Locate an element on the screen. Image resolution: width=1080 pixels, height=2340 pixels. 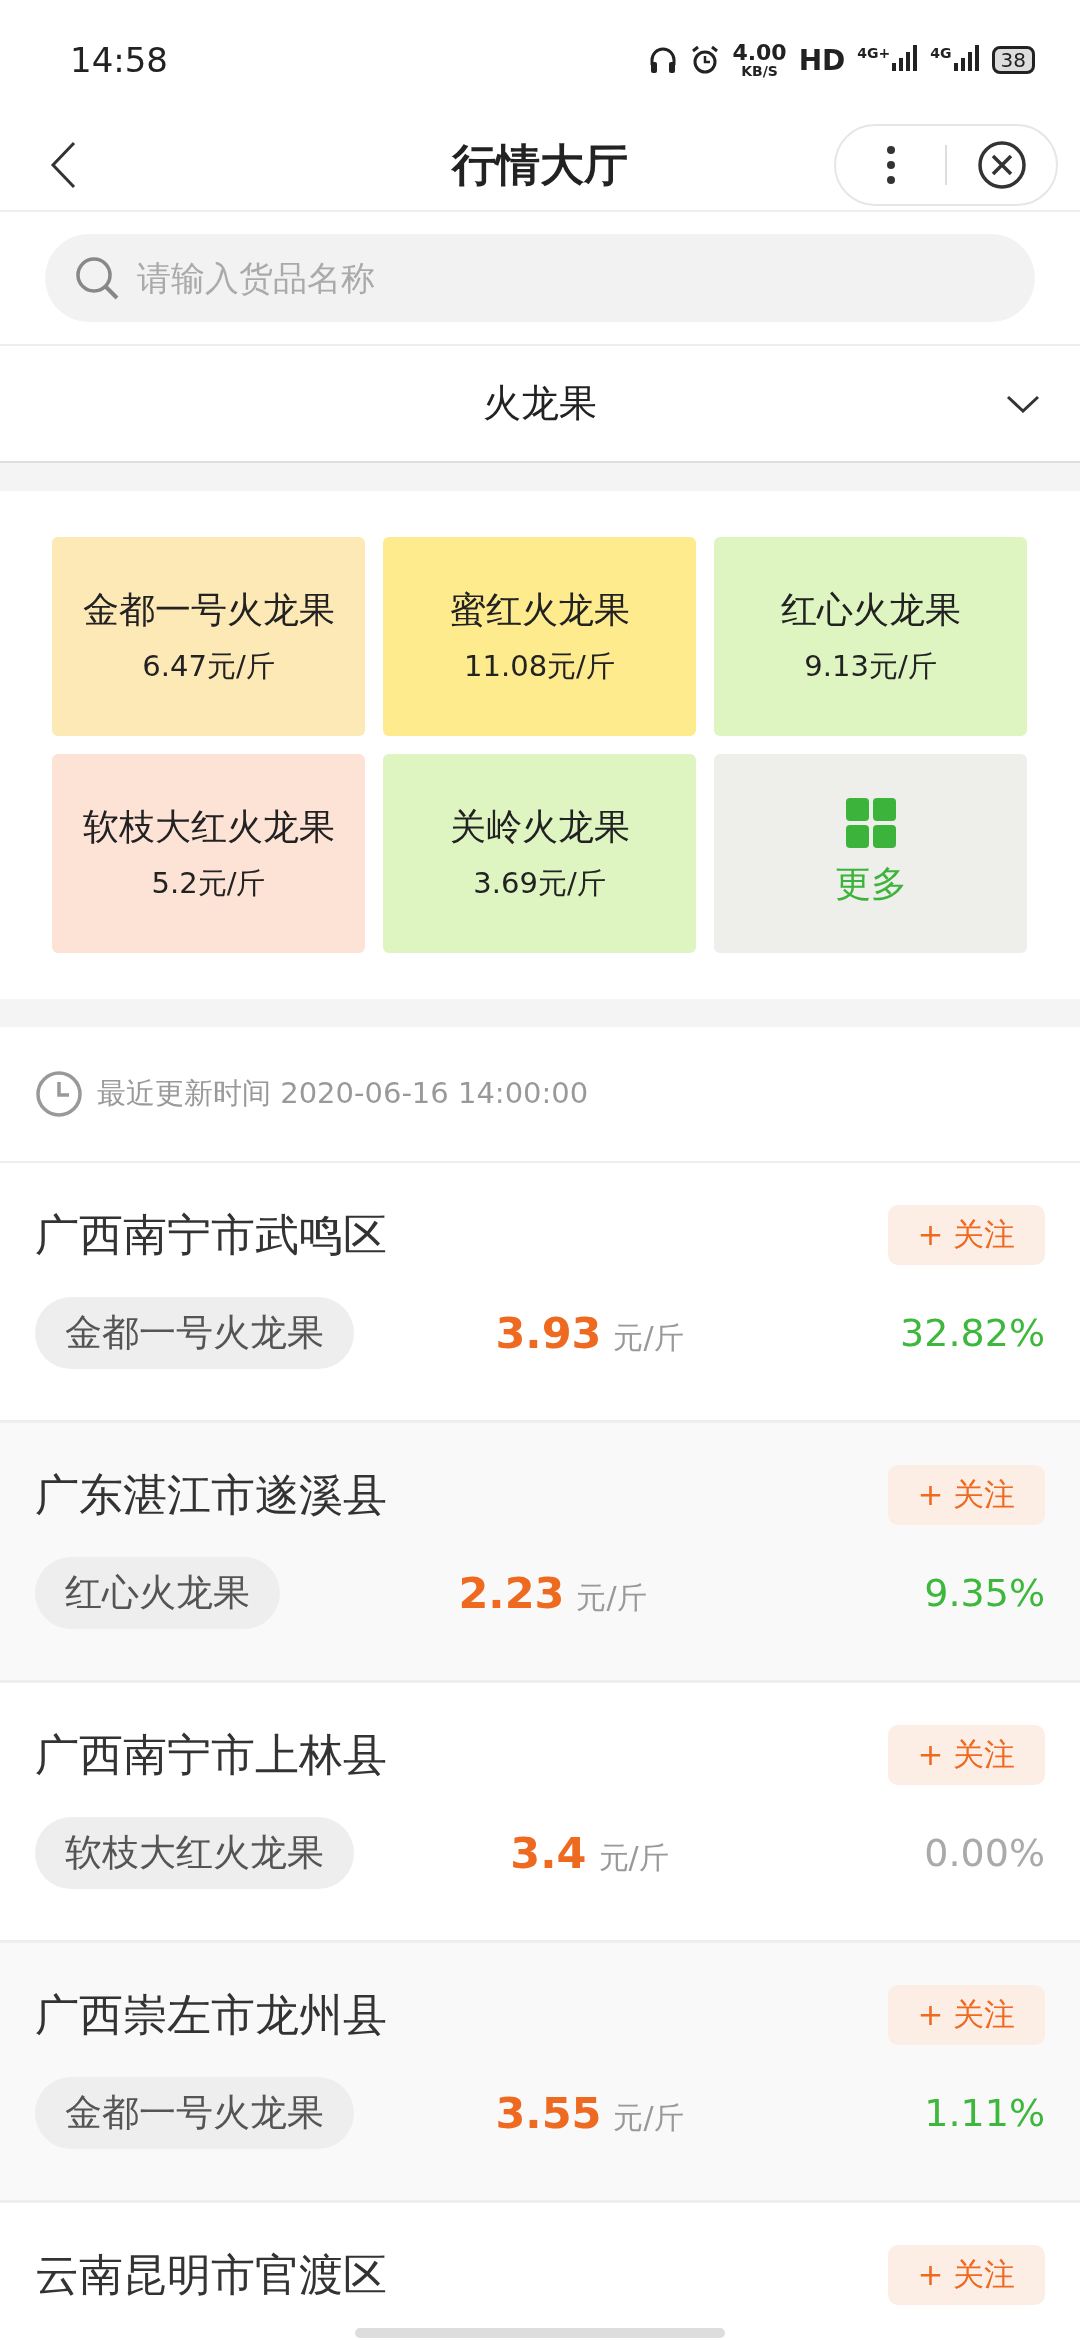
variety-tag: 软枝大红火龙果 is located at coordinates (194, 1853).